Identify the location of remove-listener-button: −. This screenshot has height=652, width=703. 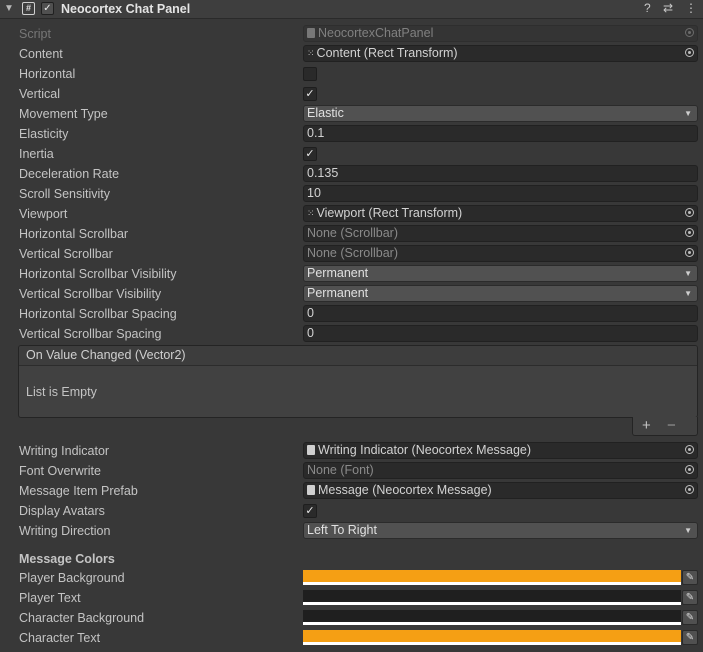
(671, 425).